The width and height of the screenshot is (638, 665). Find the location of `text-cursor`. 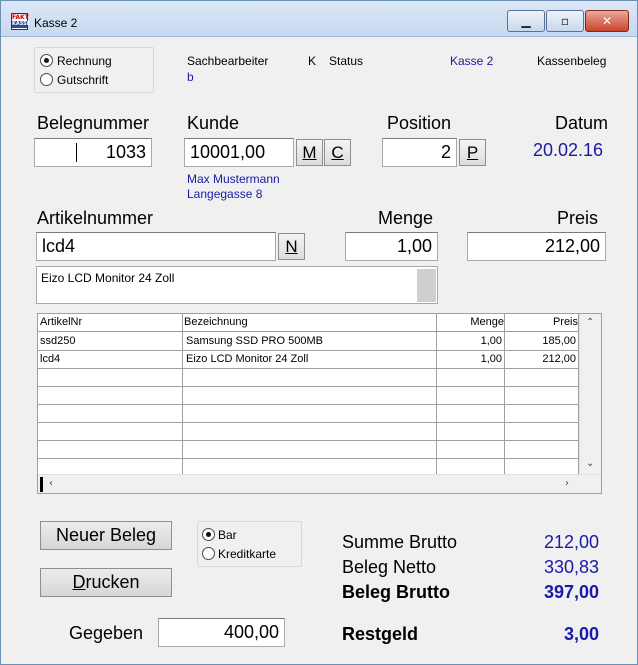

text-cursor is located at coordinates (76, 152).